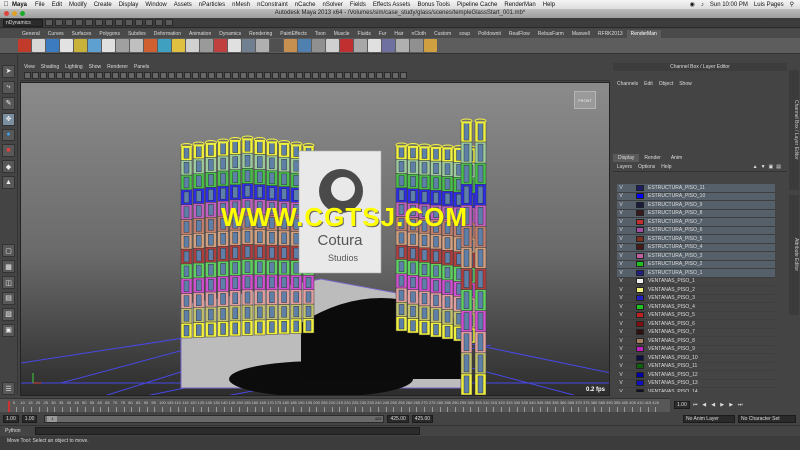 This screenshot has width=800, height=450. Describe the element at coordinates (29, 418) in the screenshot. I see `playback-start-field: 1.00` at that location.